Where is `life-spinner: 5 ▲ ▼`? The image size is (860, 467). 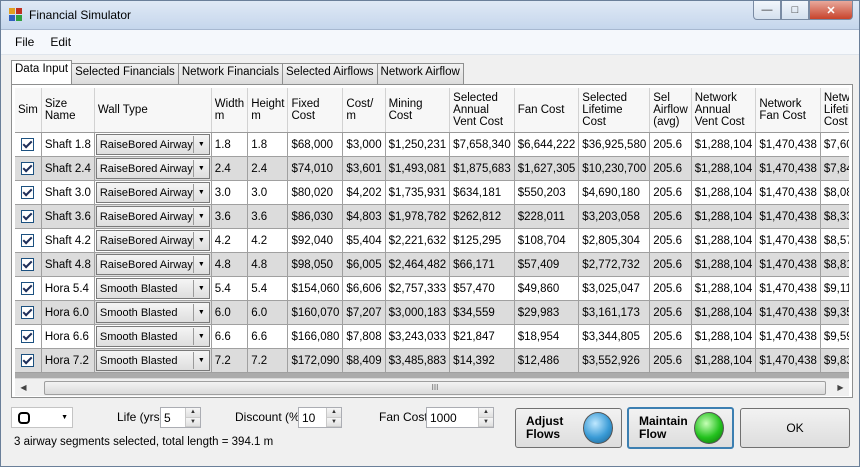
life-spinner: 5 ▲ ▼ is located at coordinates (180, 417).